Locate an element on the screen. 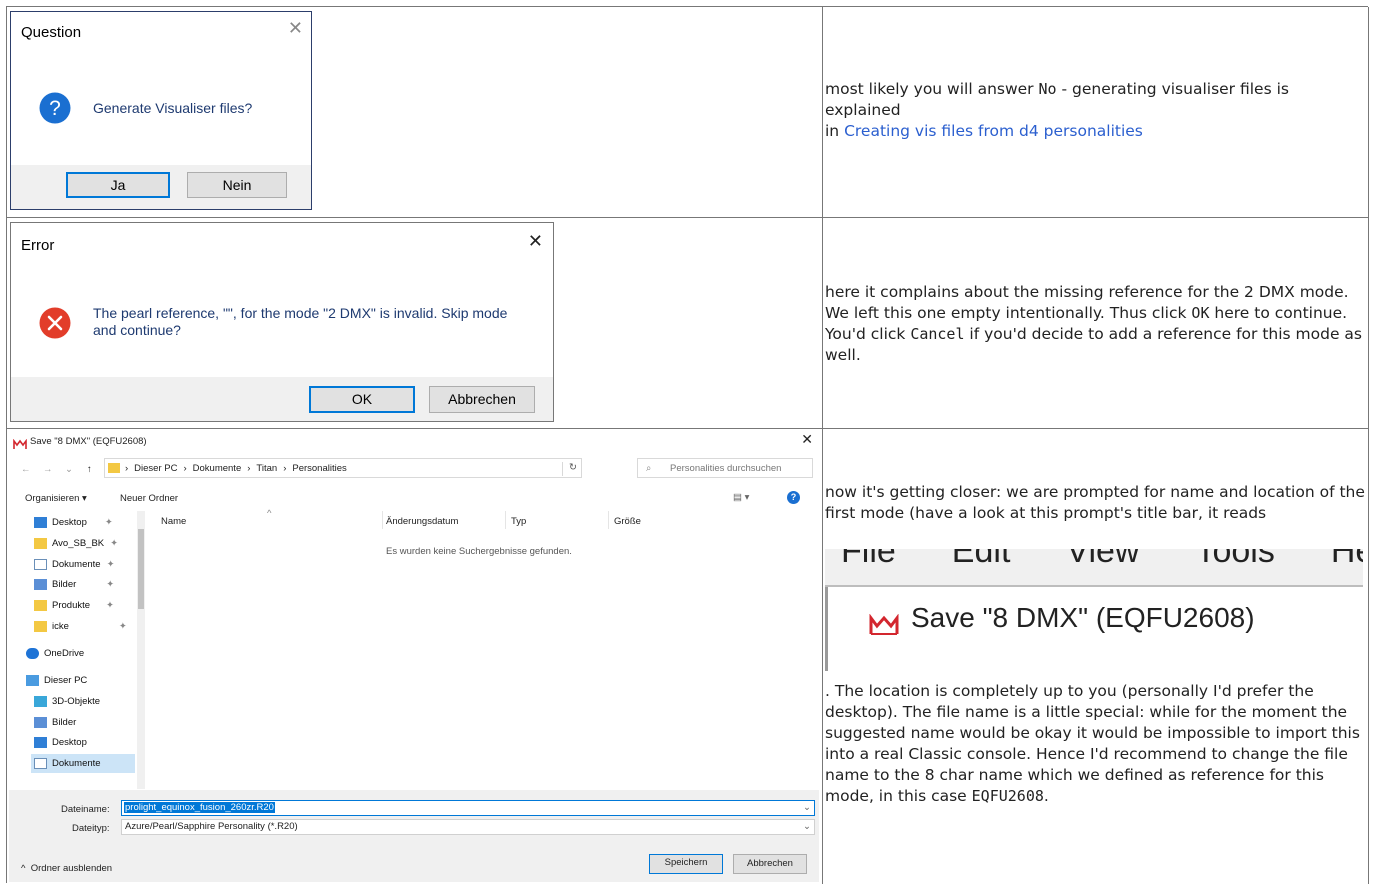 The height and width of the screenshot is (884, 1375). scrollbar-thumb is located at coordinates (141, 569).